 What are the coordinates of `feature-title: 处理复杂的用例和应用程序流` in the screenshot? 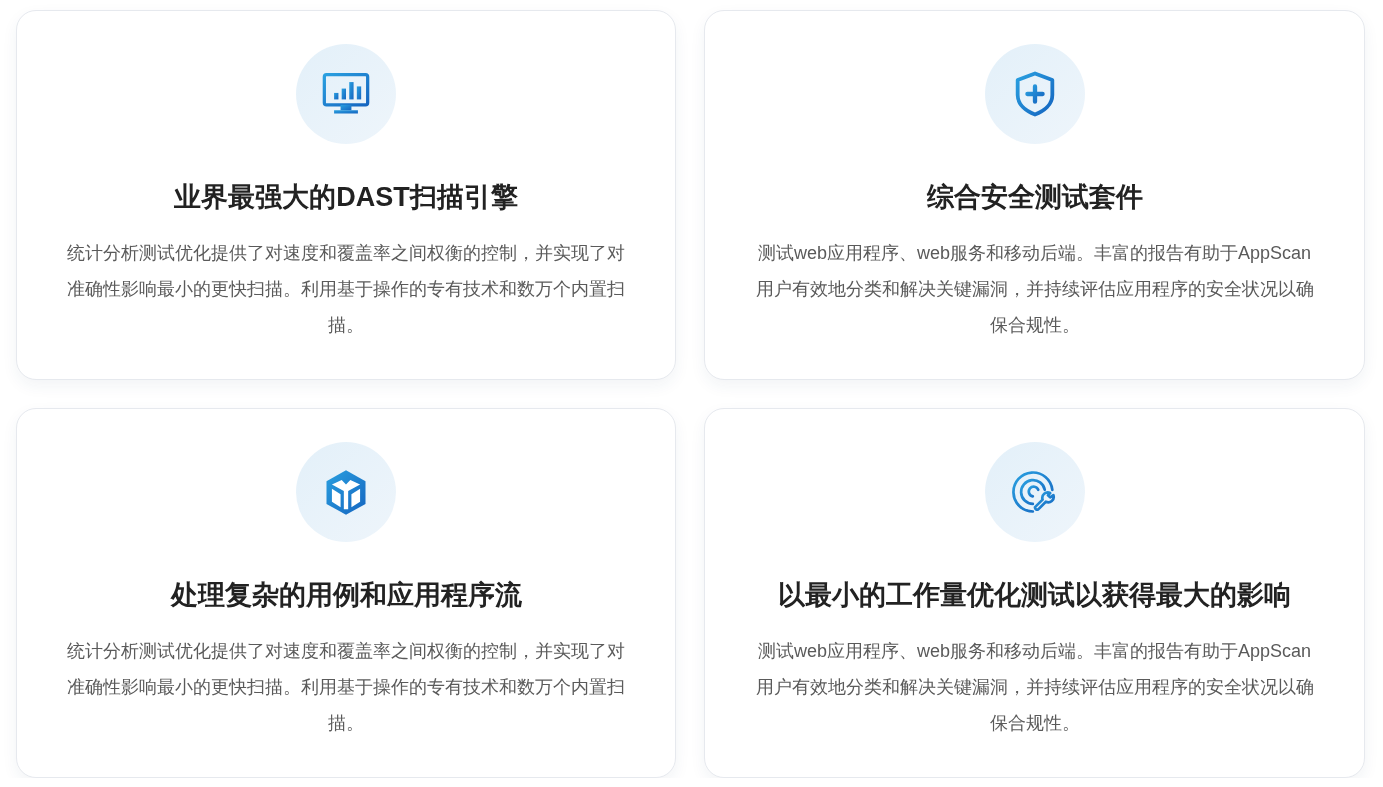 It's located at (346, 595).